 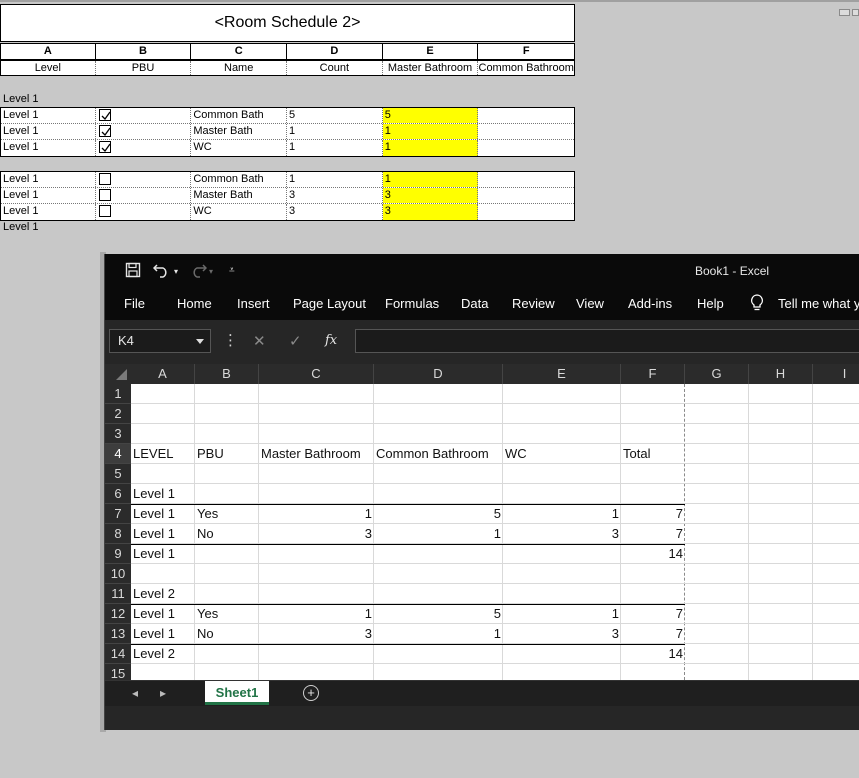 What do you see at coordinates (118, 534) in the screenshot?
I see `row-header-8: 8` at bounding box center [118, 534].